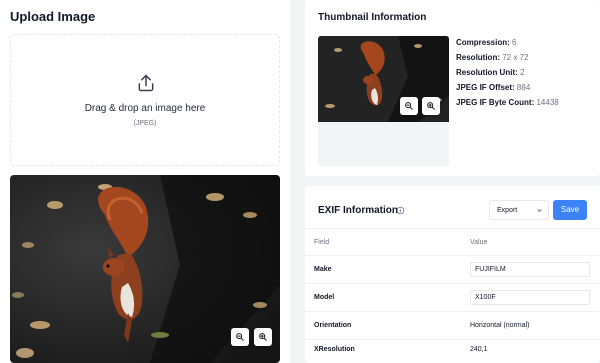 This screenshot has height=363, width=600. What do you see at coordinates (324, 297) in the screenshot?
I see `row-field: Model` at bounding box center [324, 297].